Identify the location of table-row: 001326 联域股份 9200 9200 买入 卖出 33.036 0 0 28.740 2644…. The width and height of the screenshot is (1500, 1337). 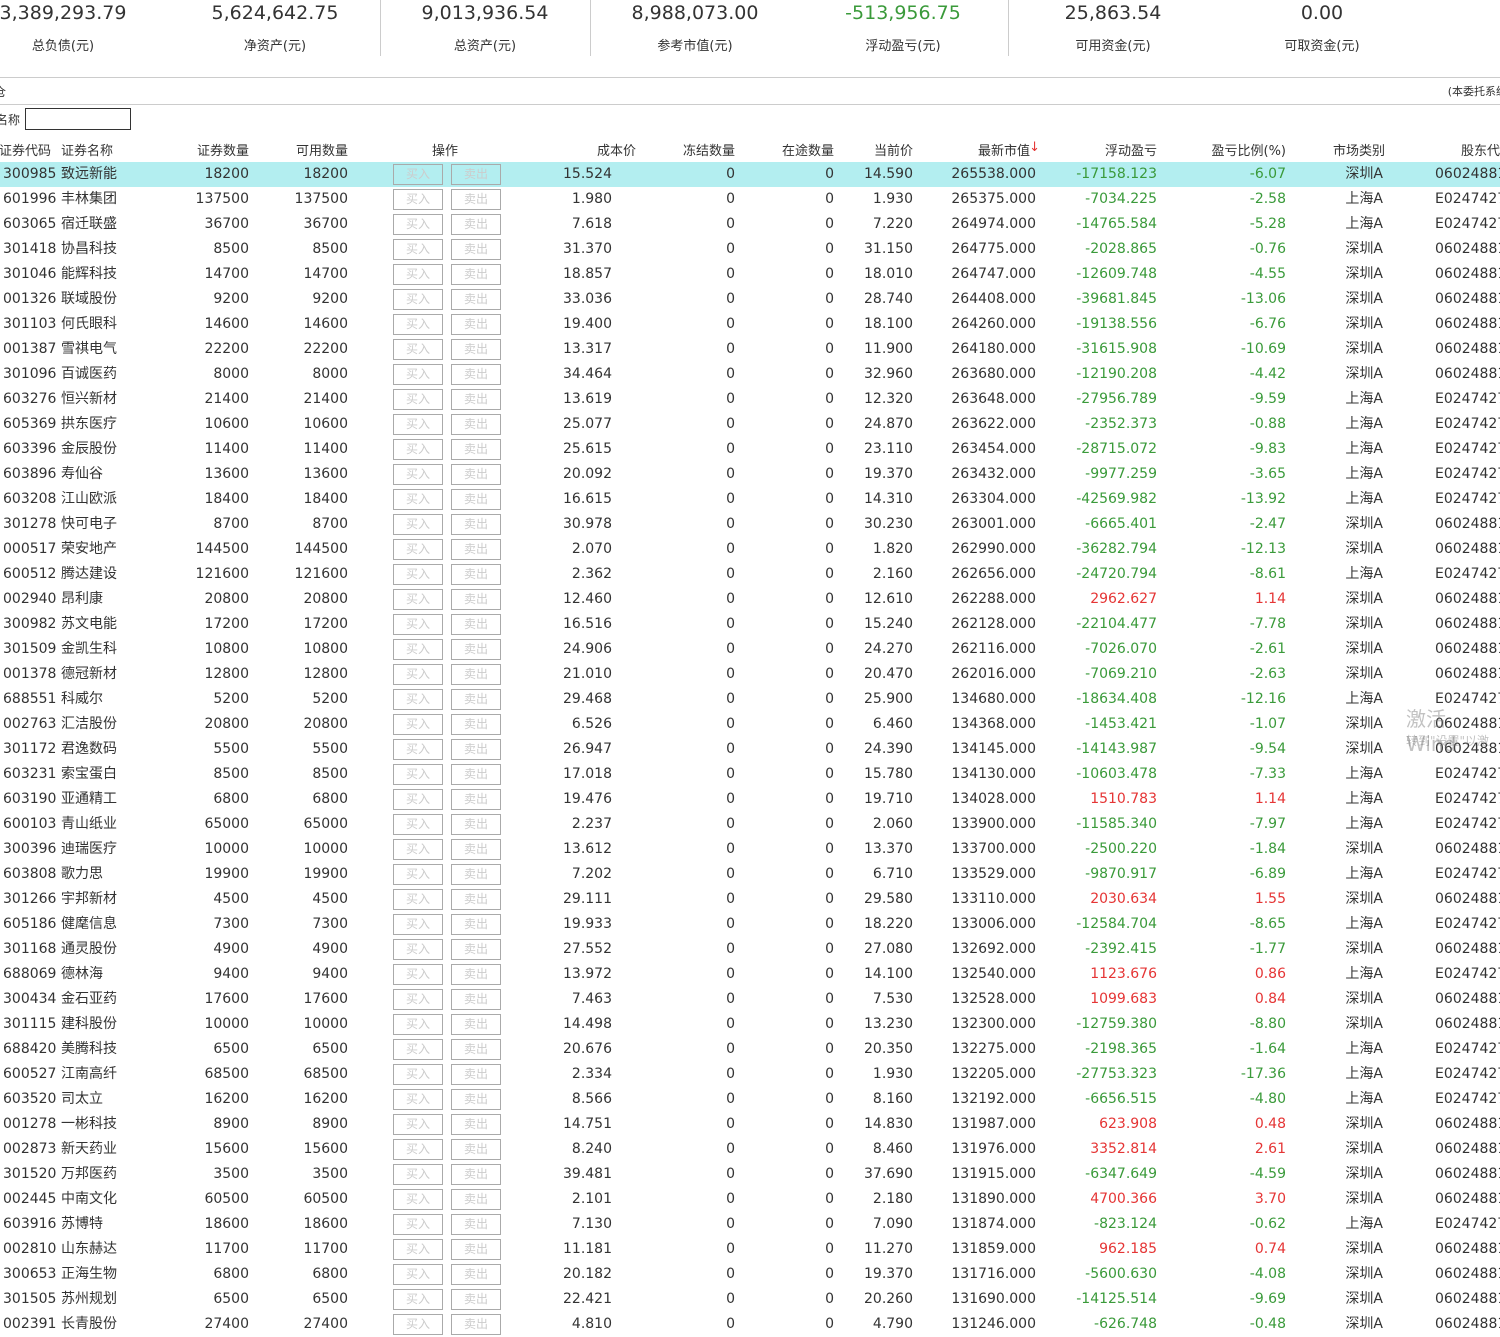
(750, 299).